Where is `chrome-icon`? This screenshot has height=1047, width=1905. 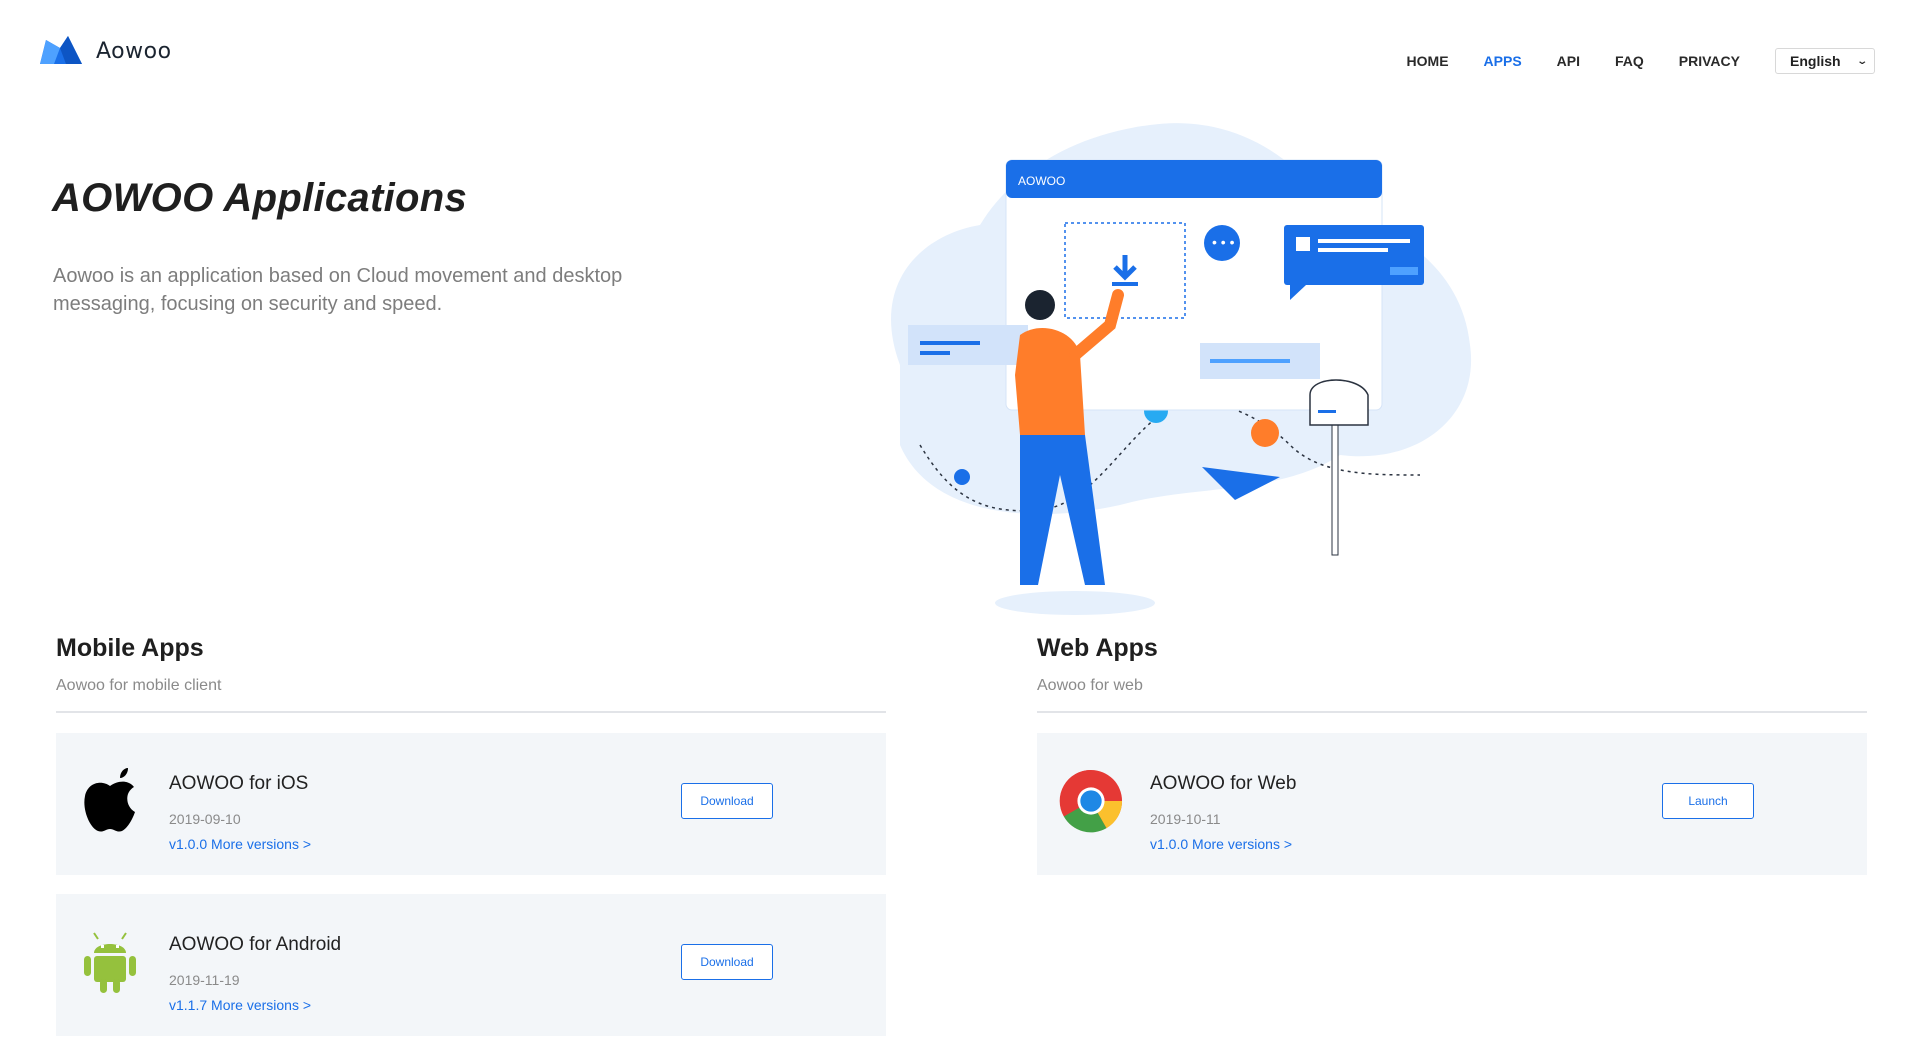
chrome-icon is located at coordinates (1091, 801).